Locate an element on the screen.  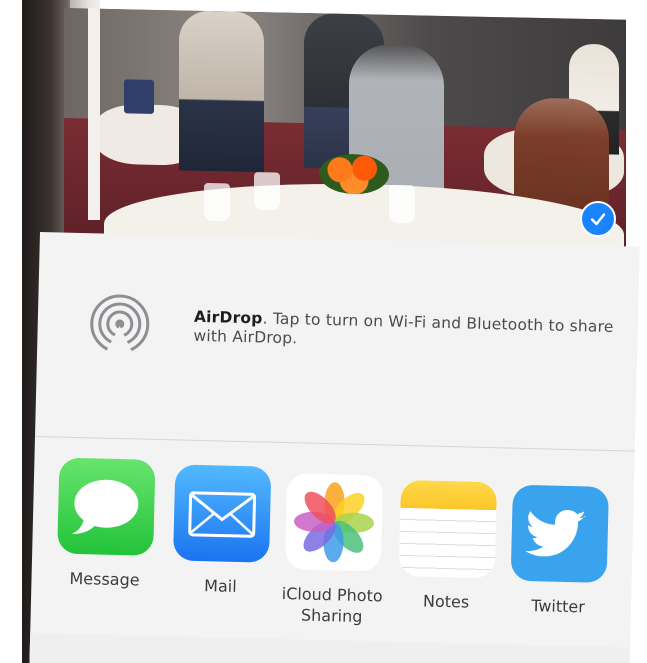
share-app-label: Notes is located at coordinates (446, 601).